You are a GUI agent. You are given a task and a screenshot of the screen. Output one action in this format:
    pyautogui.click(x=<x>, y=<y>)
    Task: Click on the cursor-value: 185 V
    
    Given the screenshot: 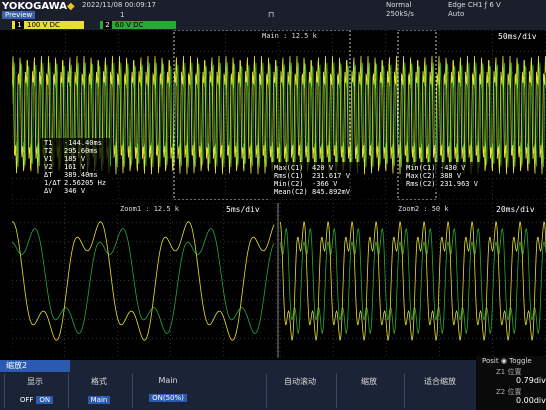 What is the action you would take?
    pyautogui.click(x=75, y=159)
    